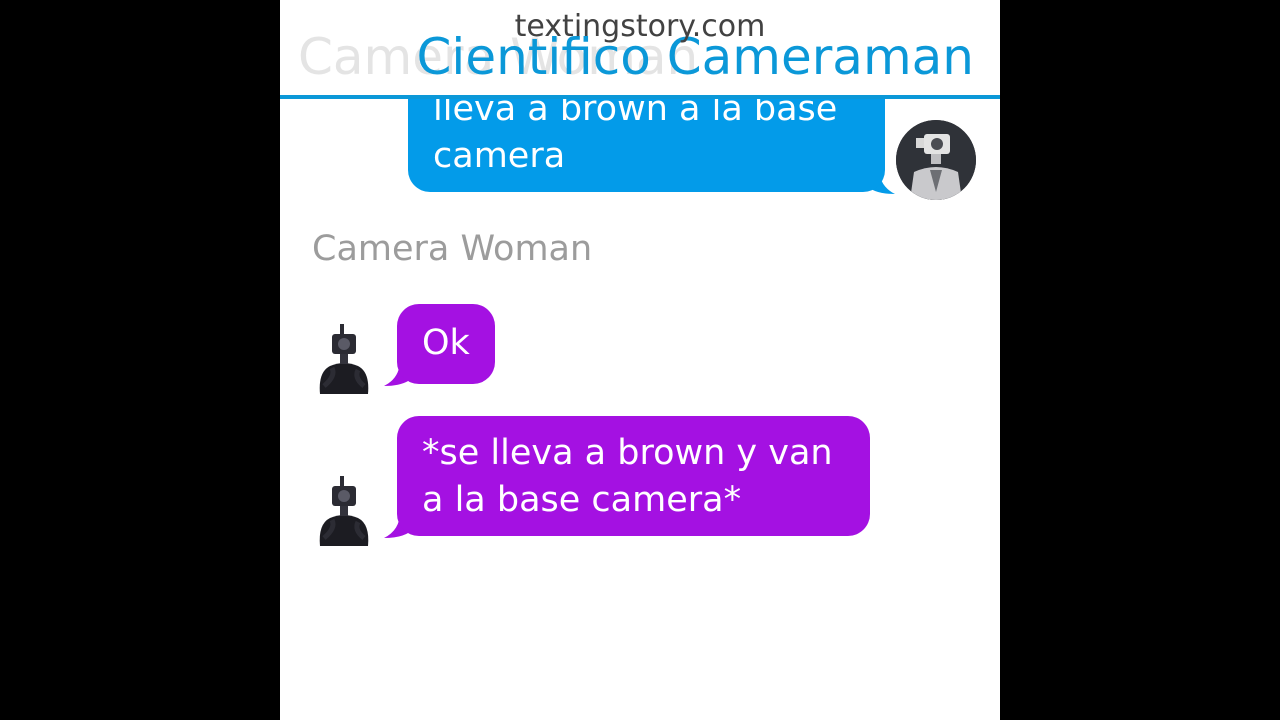  I want to click on incoming-message-line-1: *se lleva a brown y van, so click(627, 453).